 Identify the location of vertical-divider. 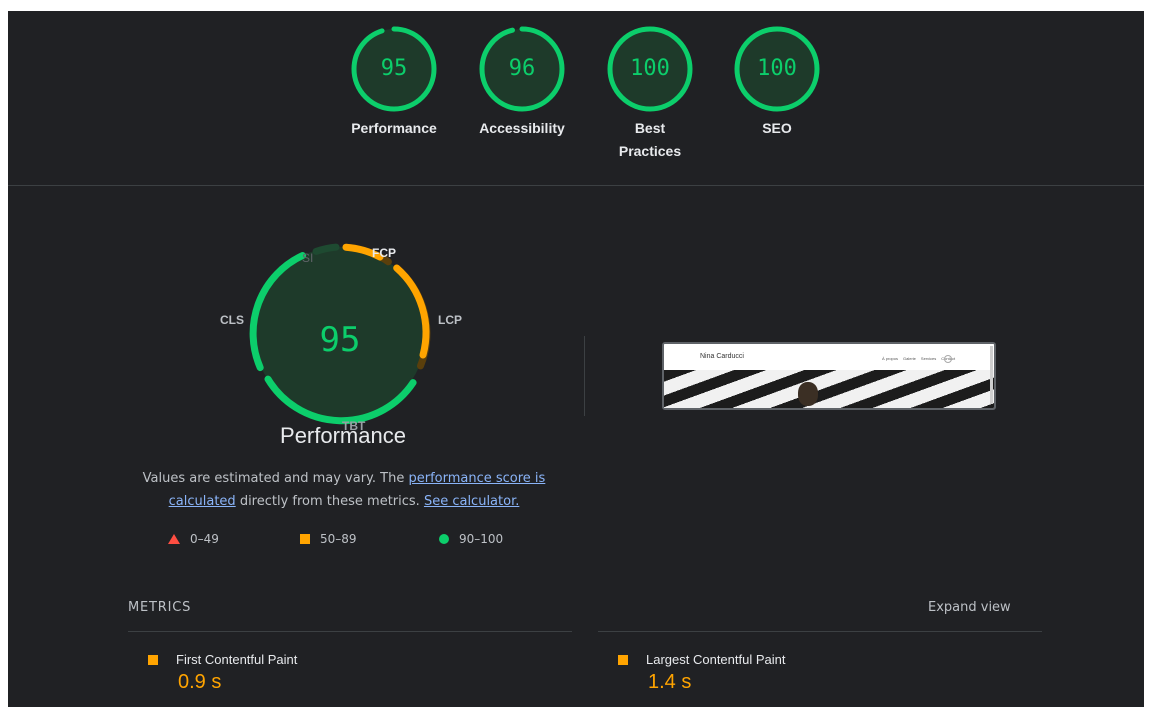
(584, 376).